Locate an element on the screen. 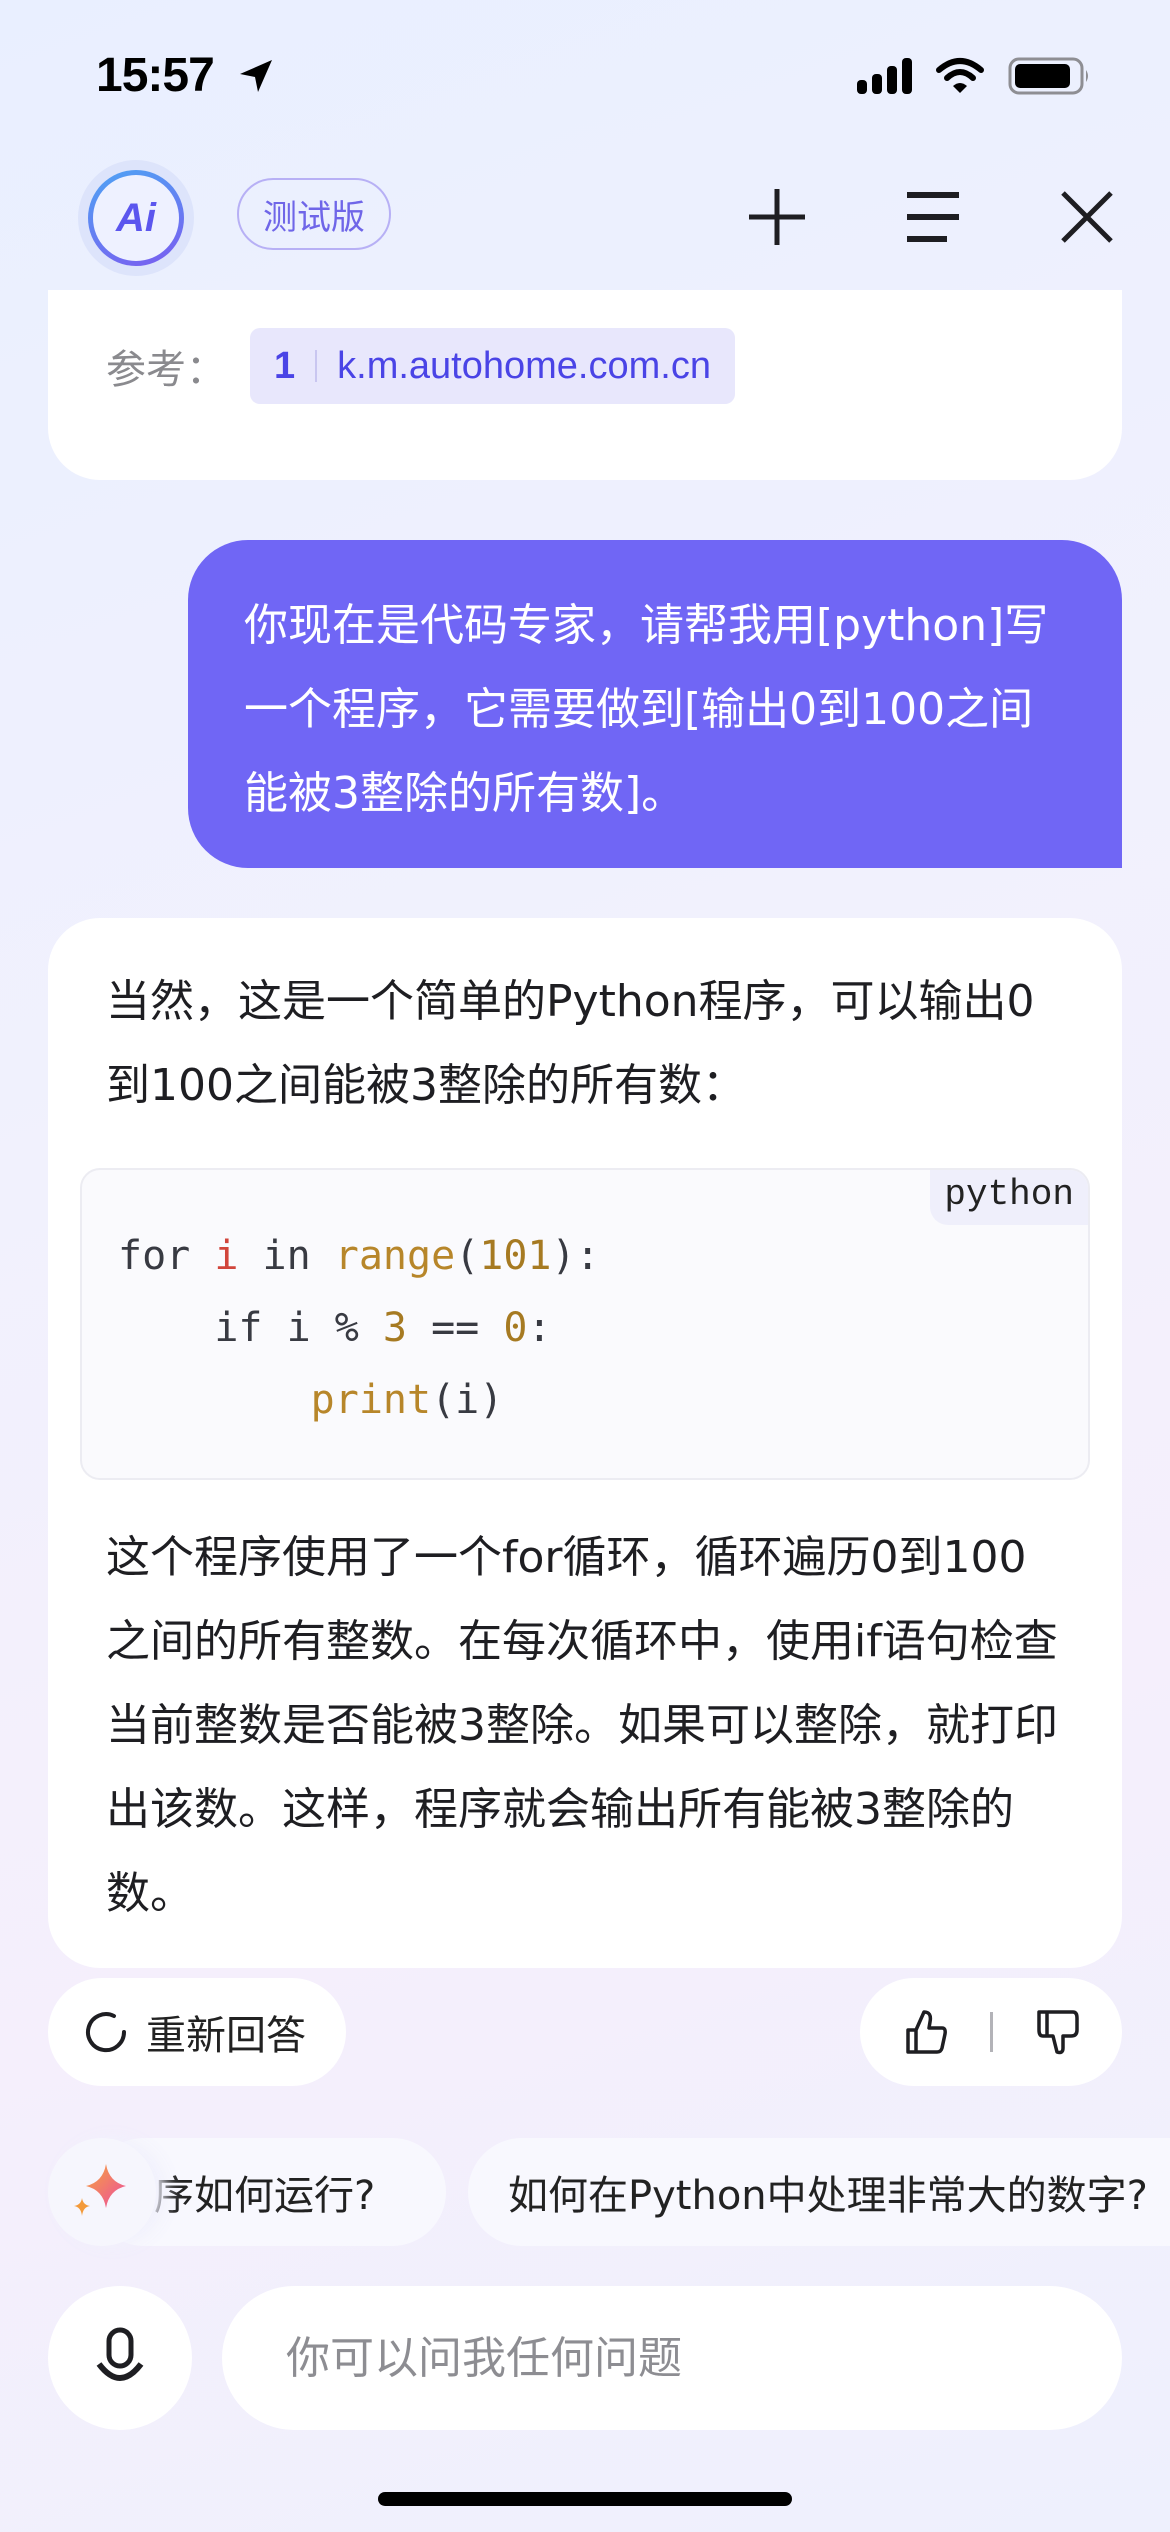 The width and height of the screenshot is (1170, 2532). close-button is located at coordinates (1087, 217).